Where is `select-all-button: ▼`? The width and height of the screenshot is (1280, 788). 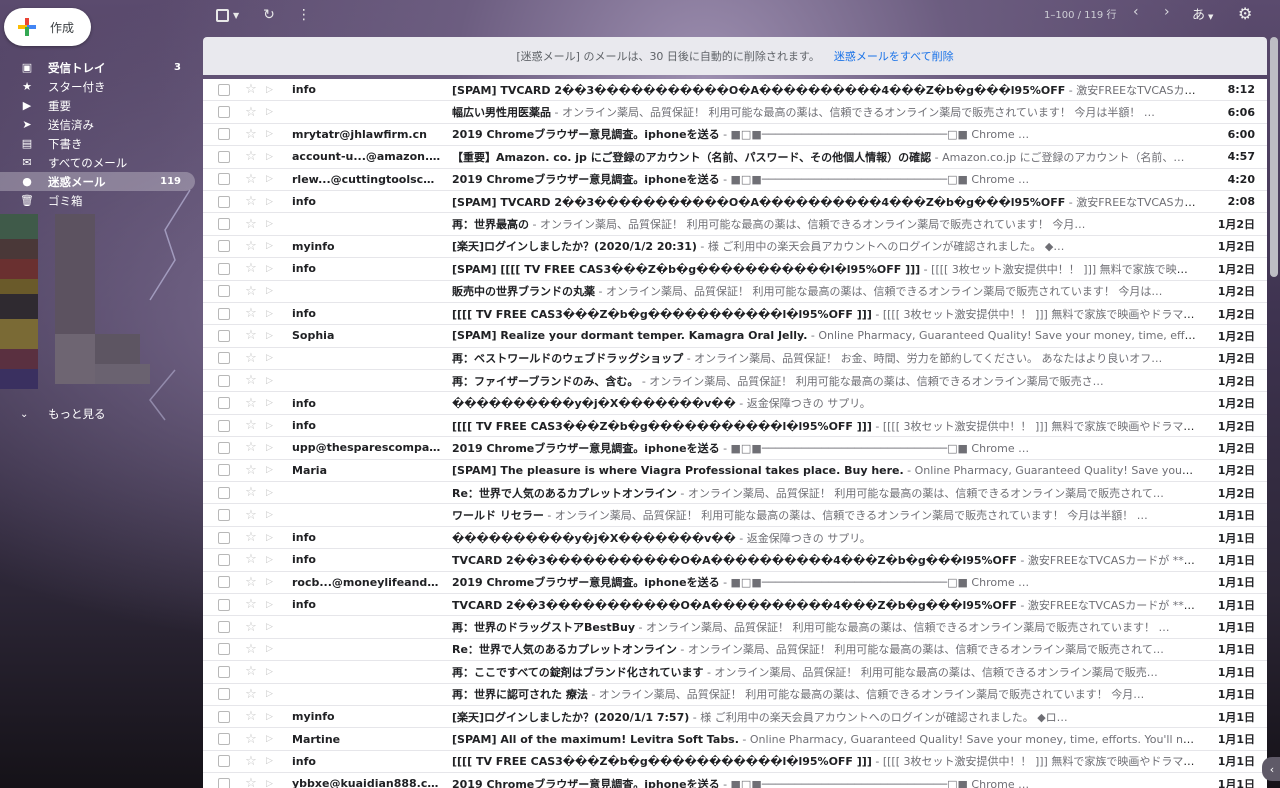
select-all-button: ▼ is located at coordinates (227, 15).